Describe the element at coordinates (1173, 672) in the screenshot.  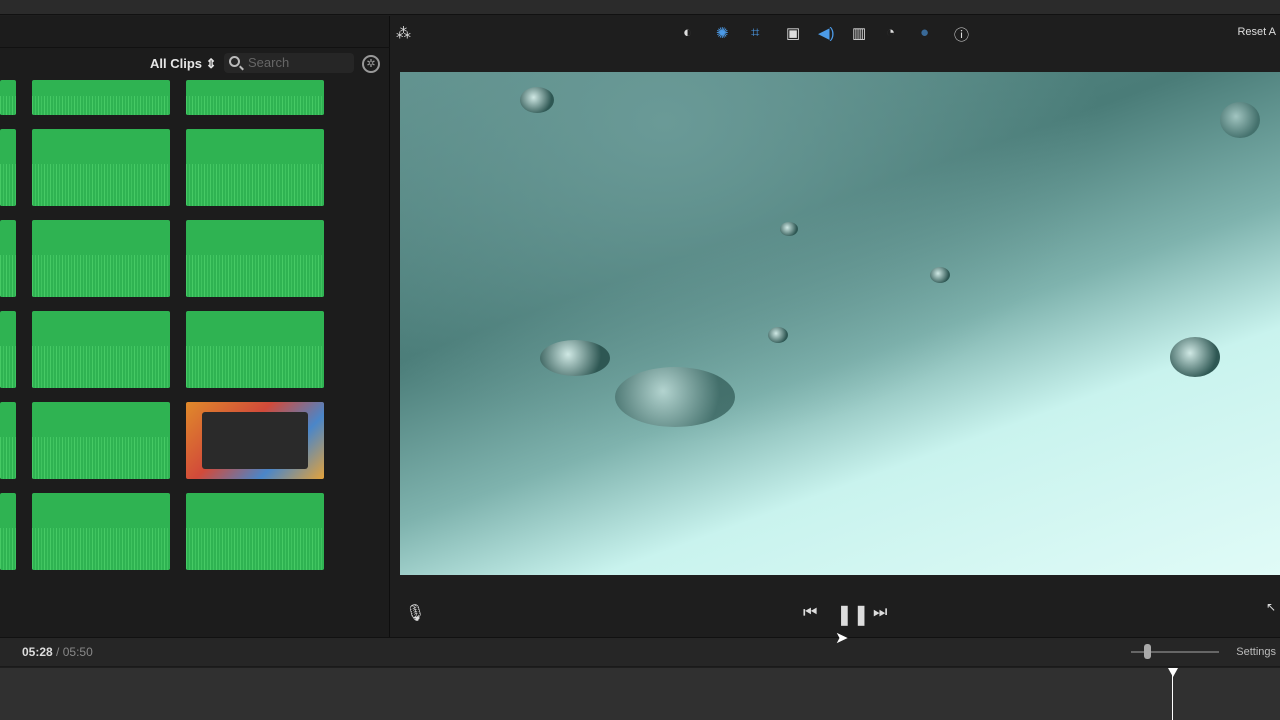
I see `playhead-handle` at that location.